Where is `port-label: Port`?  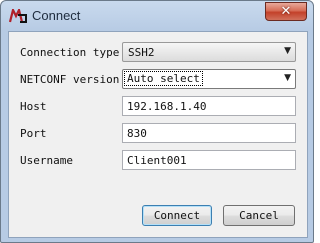 port-label: Port is located at coordinates (33, 133).